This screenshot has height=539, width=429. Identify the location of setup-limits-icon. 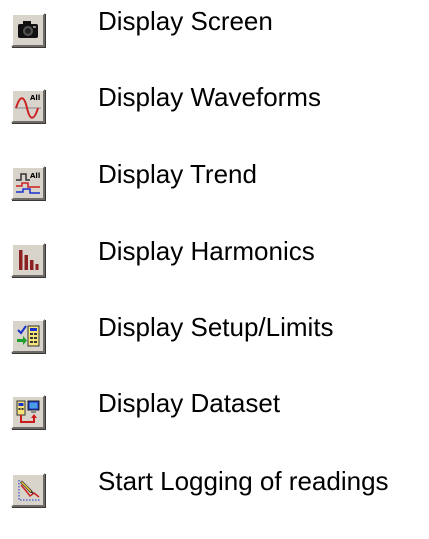
(28, 336).